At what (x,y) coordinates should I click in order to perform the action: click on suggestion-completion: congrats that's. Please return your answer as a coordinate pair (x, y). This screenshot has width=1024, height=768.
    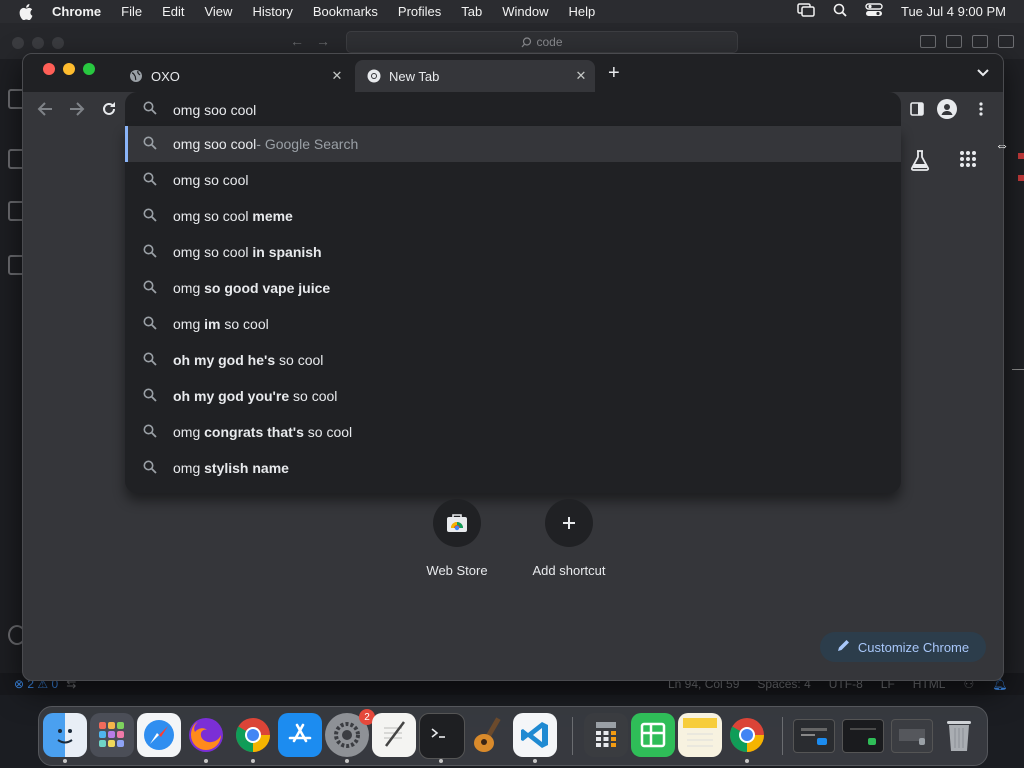
    Looking at the image, I should click on (254, 432).